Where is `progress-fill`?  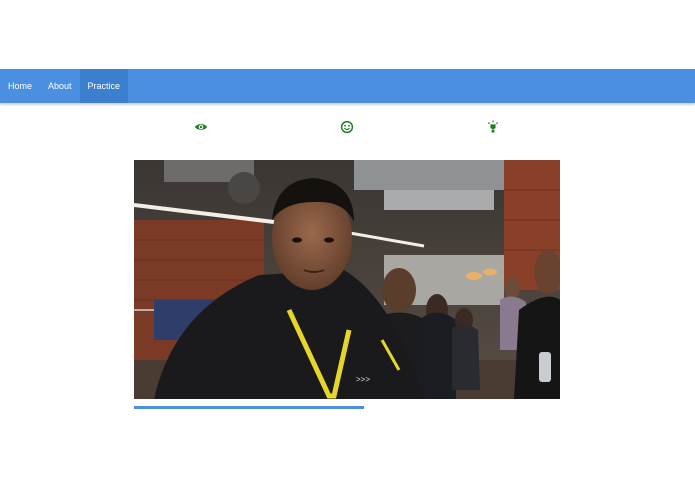 progress-fill is located at coordinates (249, 407).